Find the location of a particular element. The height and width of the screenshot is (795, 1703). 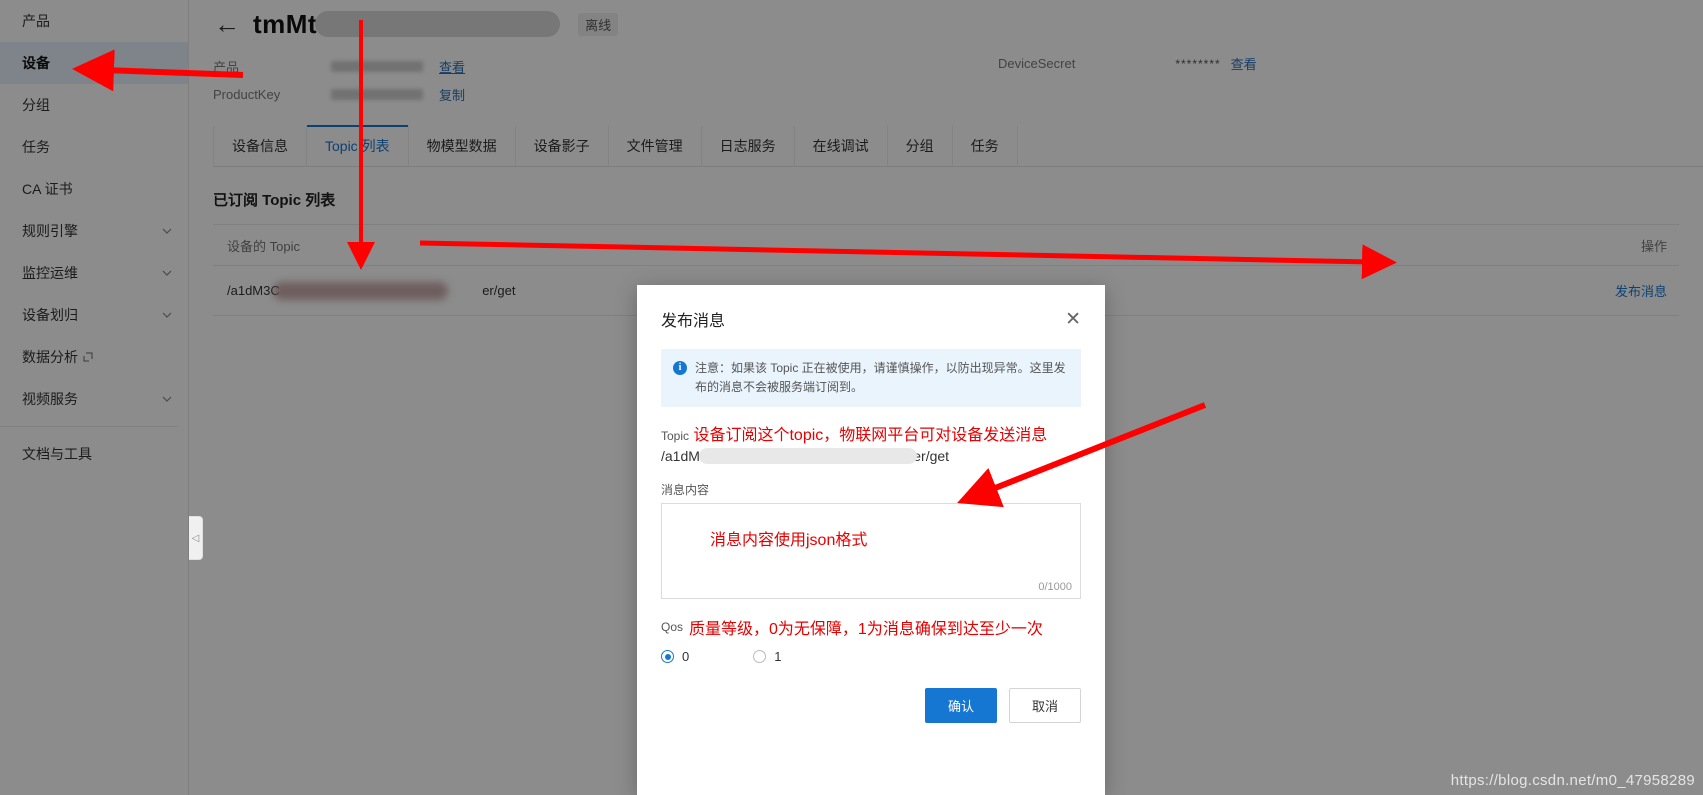

watermark: https://blog.csdn.net/m0_47958289 is located at coordinates (1572, 780).